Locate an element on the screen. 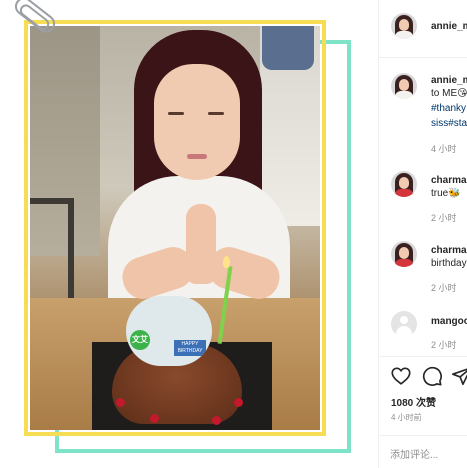 This screenshot has height=468, width=467. cake-photo-topper: 文艾 HAPPY BIRTHDAY is located at coordinates (169, 331).